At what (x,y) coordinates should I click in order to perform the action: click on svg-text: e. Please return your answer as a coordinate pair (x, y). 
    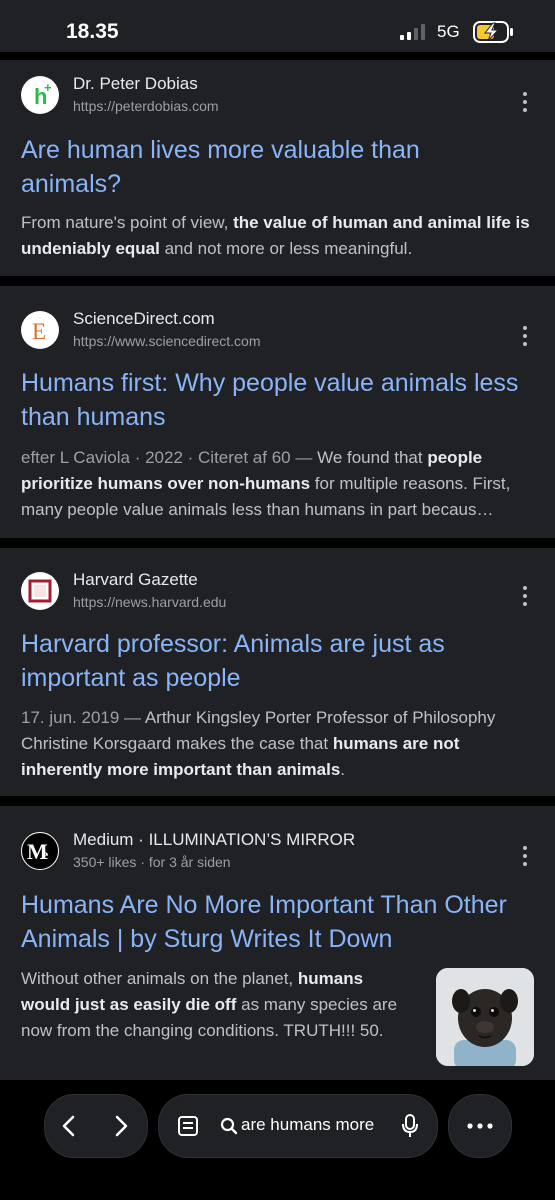
    Looking at the image, I should click on (45, 855).